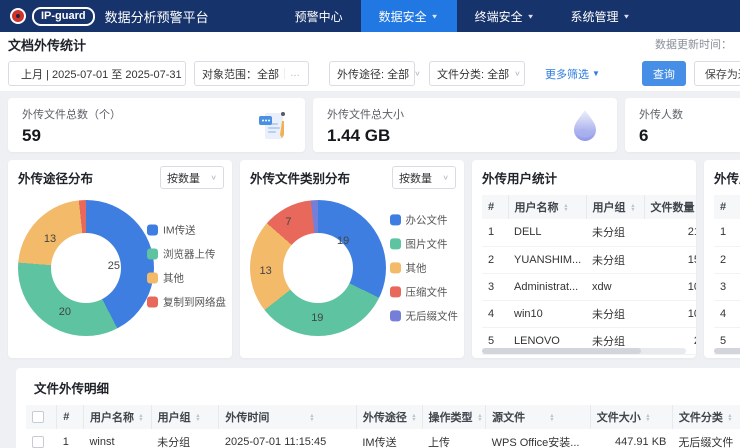 The height and width of the screenshot is (448, 740). I want to click on chart-legend: 办公文件 图片文件 其他 压缩文件 无后缀文件, so click(424, 267).